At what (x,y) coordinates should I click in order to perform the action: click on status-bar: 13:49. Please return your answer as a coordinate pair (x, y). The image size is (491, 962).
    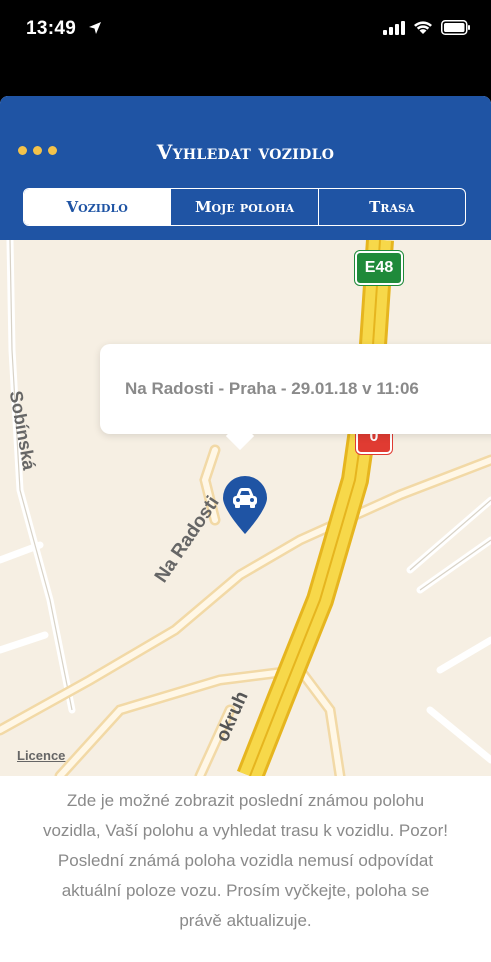
    Looking at the image, I should click on (245, 30).